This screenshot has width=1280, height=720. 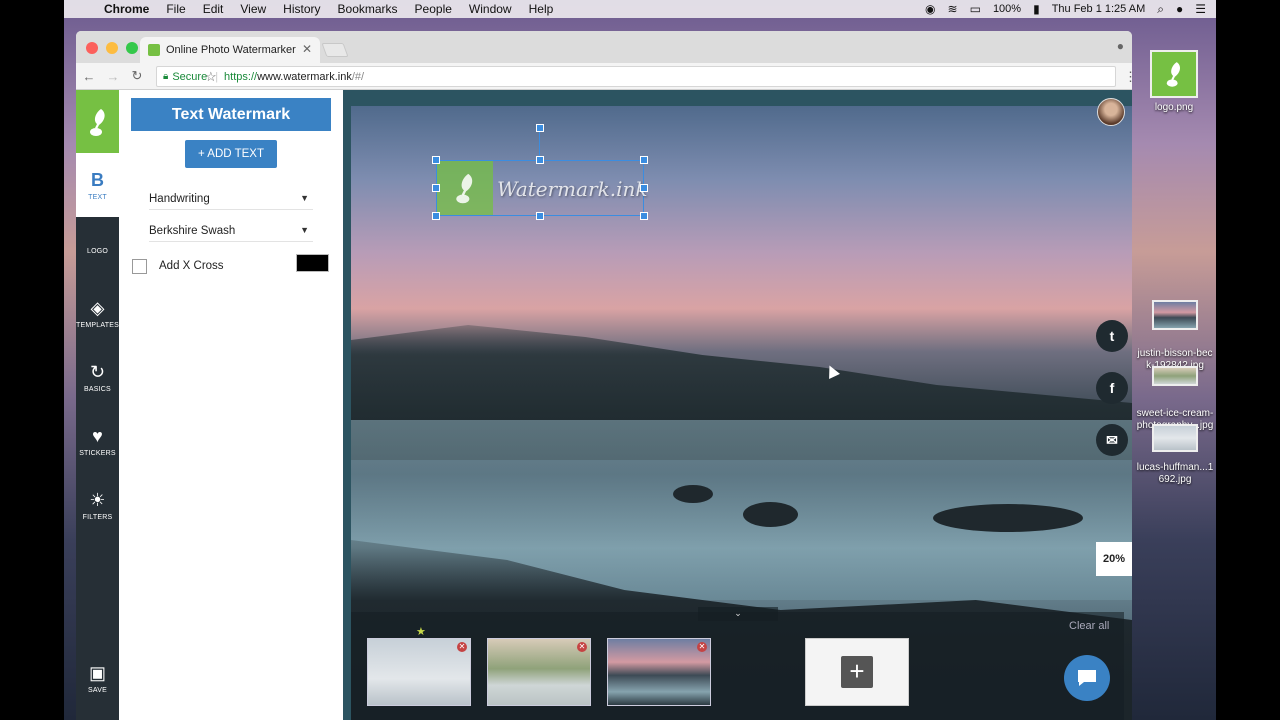 I want to click on sidebar-item-text: B TEXT, so click(x=97, y=185).